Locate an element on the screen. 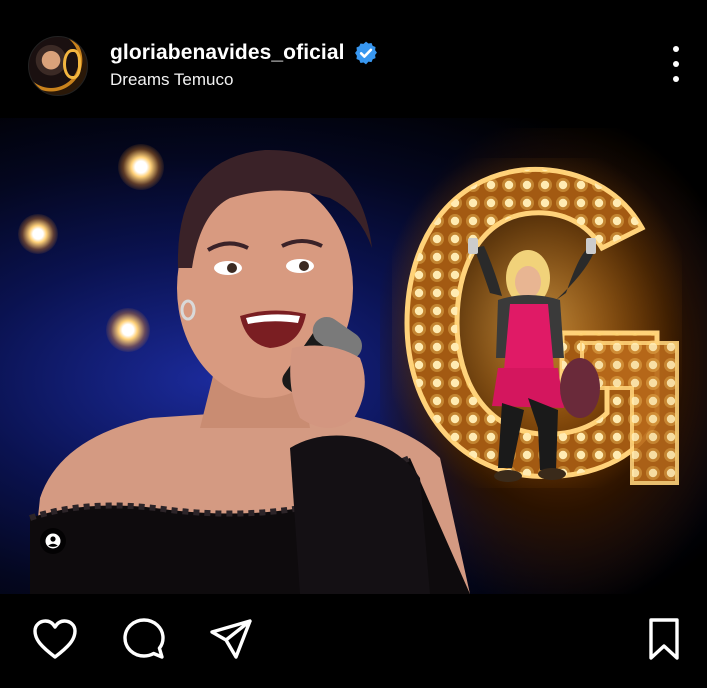  more-options-icon is located at coordinates (676, 64).